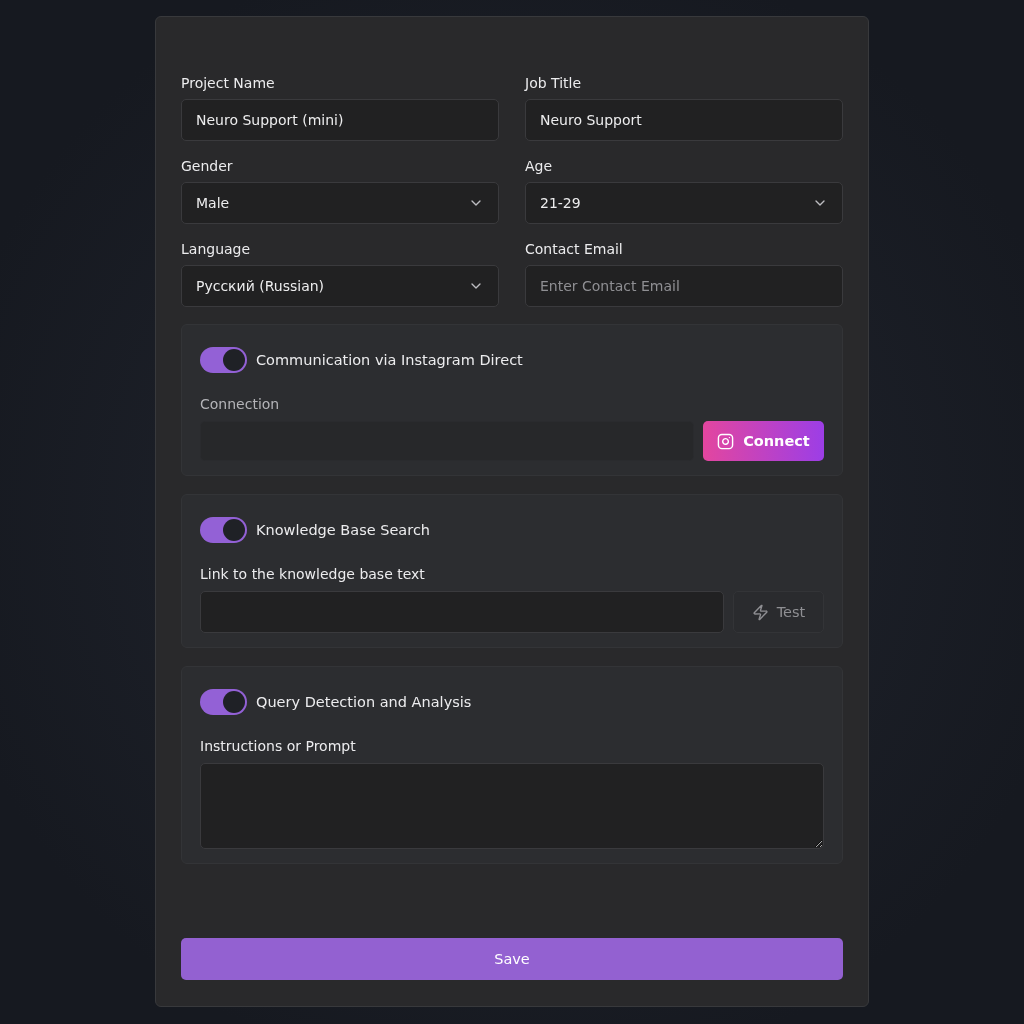  I want to click on link-field, so click(462, 612).